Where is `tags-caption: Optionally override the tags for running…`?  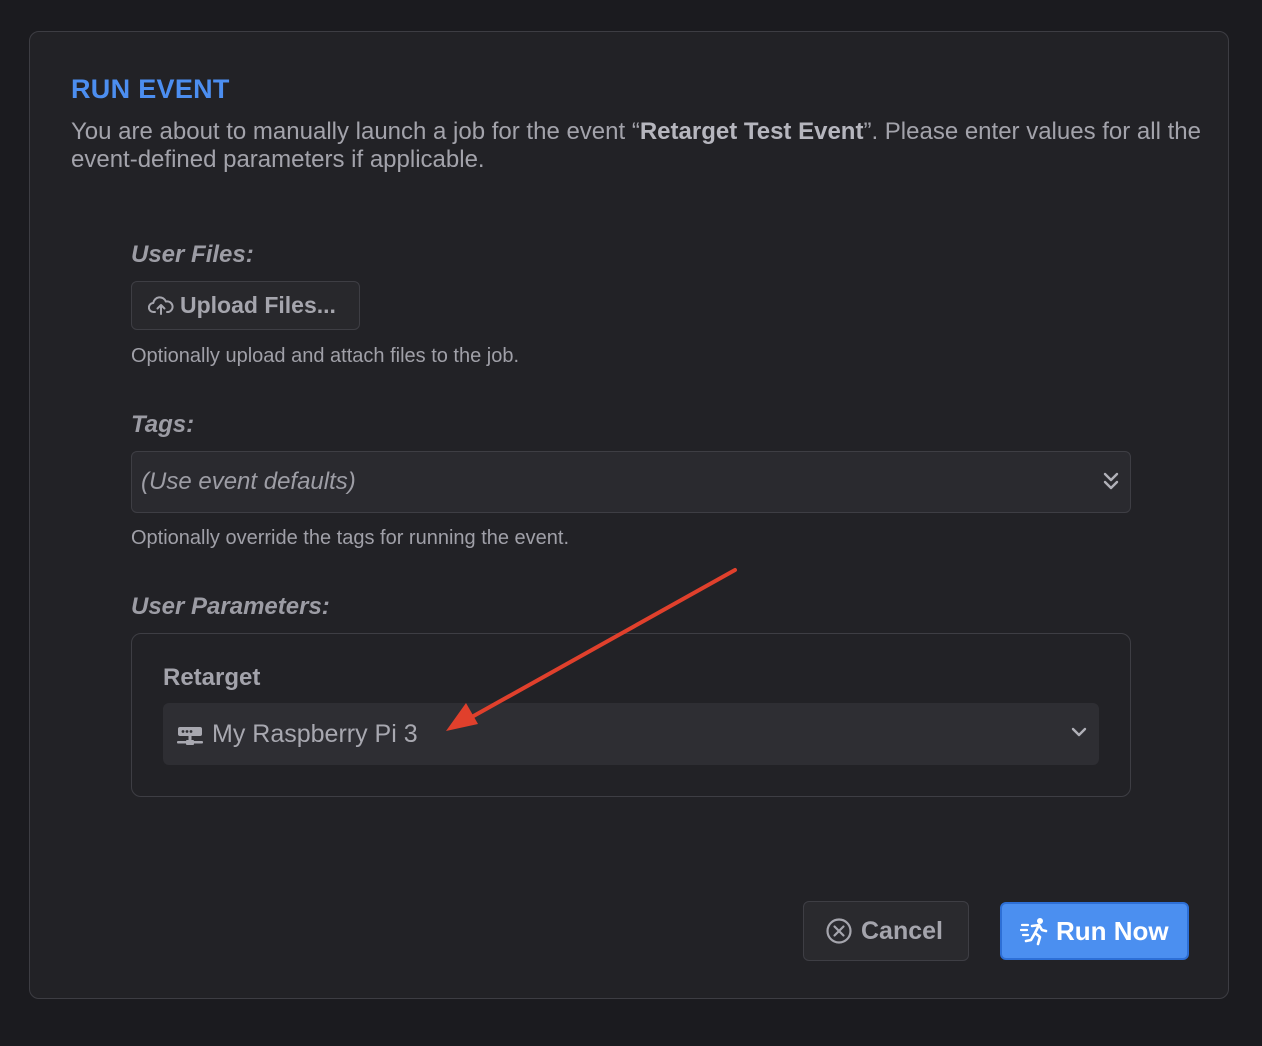
tags-caption: Optionally override the tags for running… is located at coordinates (350, 538).